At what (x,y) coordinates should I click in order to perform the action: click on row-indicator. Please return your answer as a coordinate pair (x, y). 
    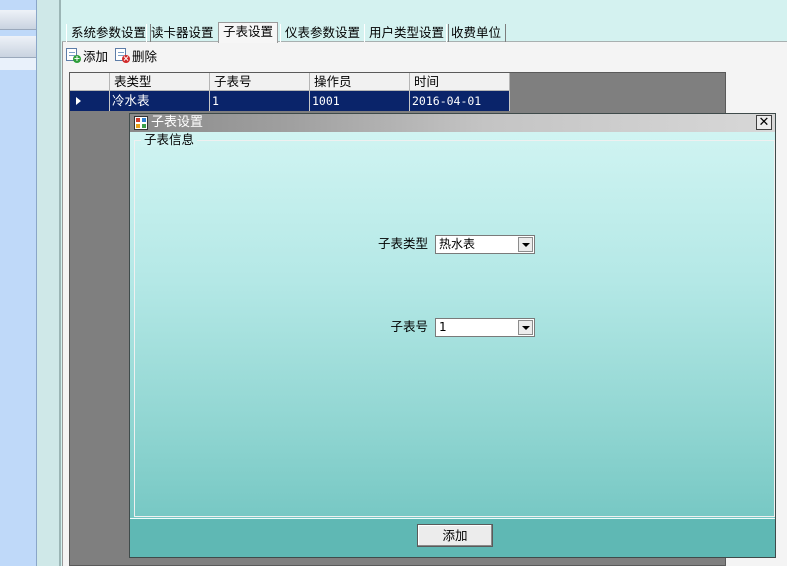
    Looking at the image, I should click on (90, 101).